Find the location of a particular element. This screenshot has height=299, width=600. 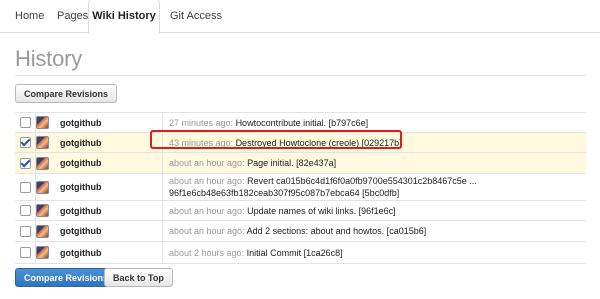

revision-message: Howtocontribute initial. [b797c6e] is located at coordinates (302, 123).